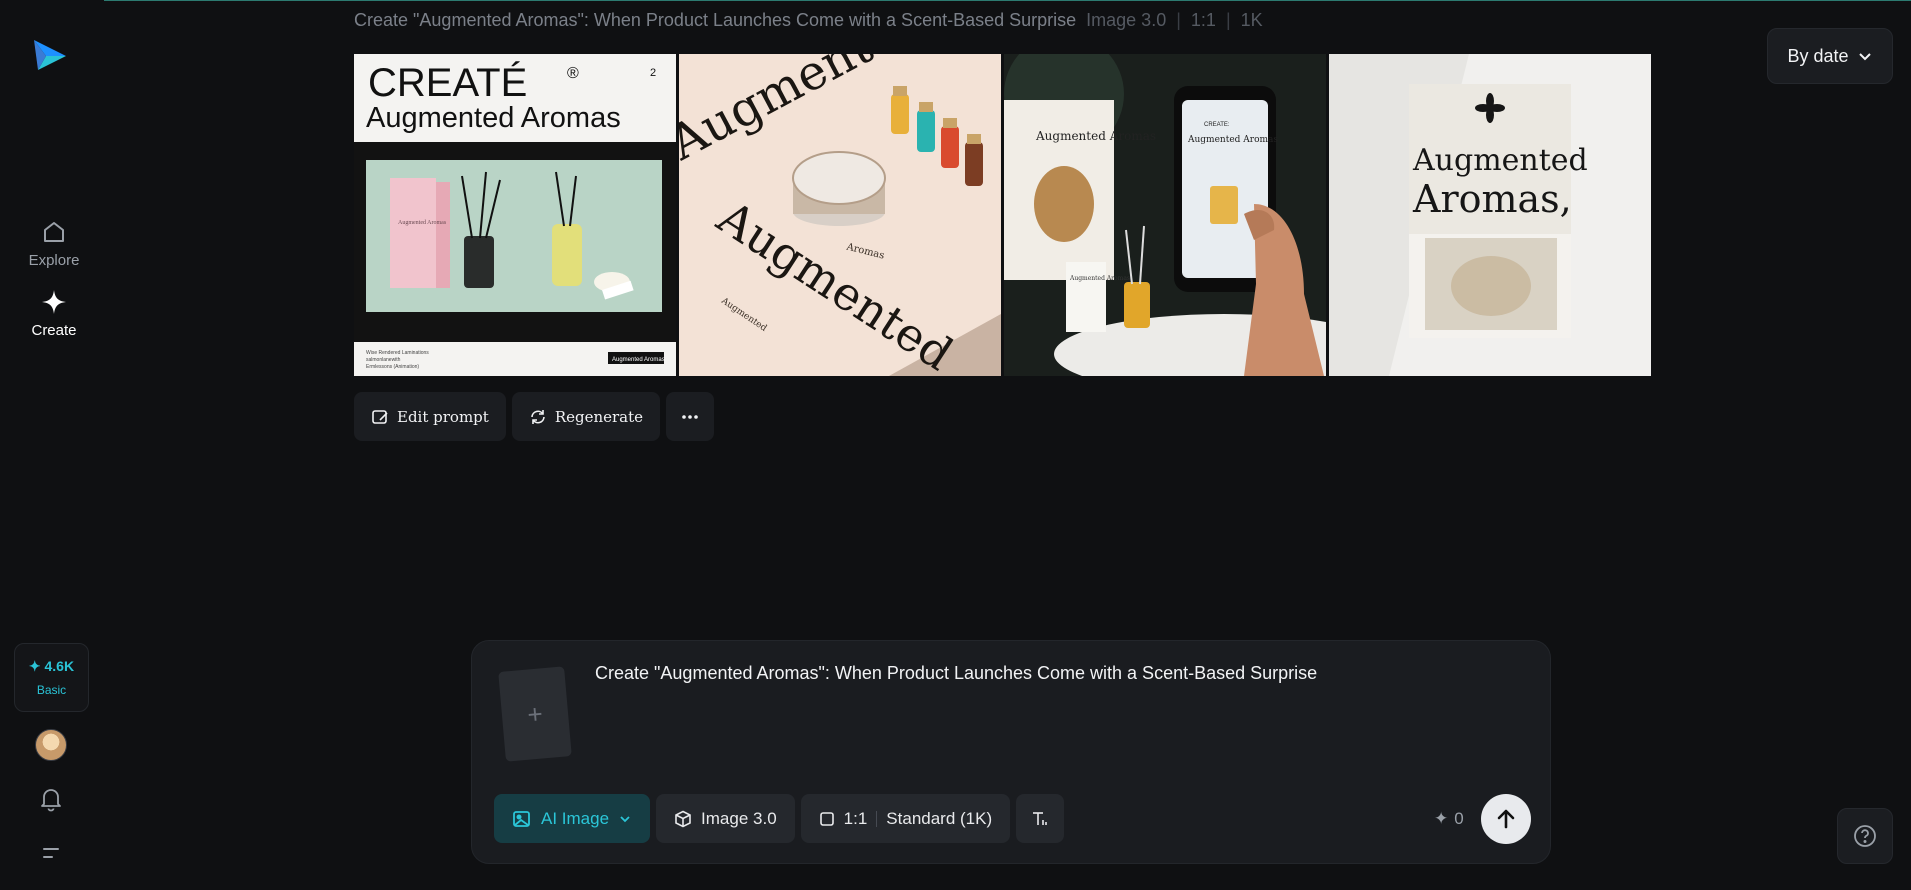  Describe the element at coordinates (51, 801) in the screenshot. I see `bell-icon` at that location.